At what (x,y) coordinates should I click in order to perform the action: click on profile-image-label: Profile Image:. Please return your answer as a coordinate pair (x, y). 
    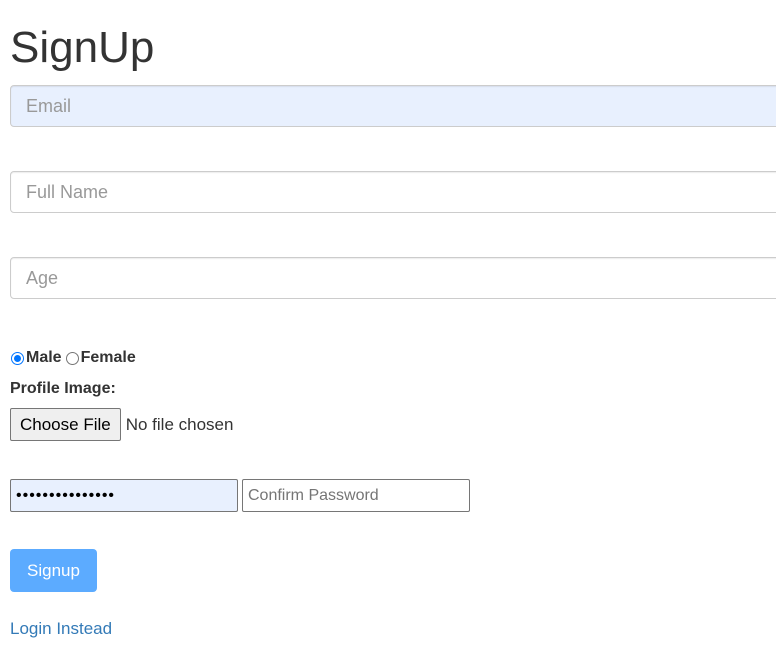
    Looking at the image, I should click on (63, 388).